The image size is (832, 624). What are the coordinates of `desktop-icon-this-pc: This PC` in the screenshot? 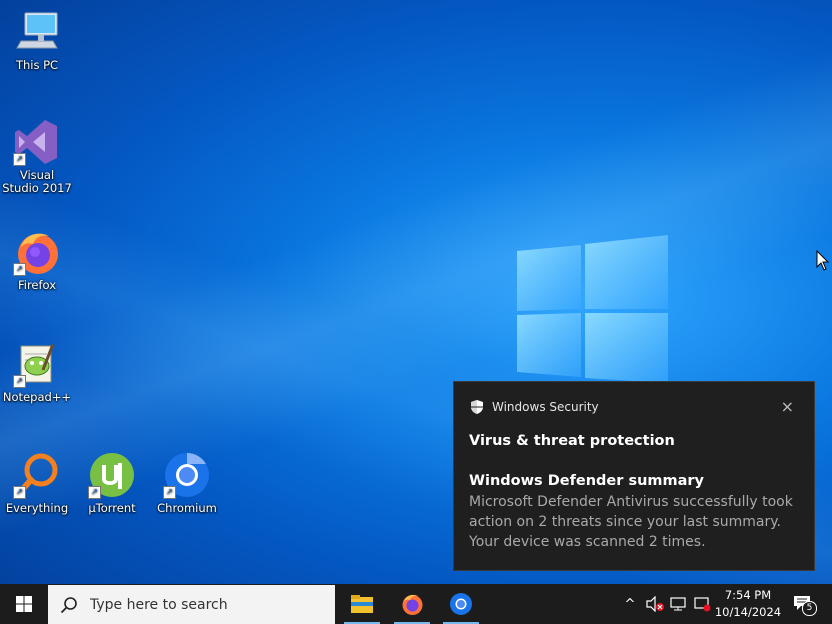 It's located at (37, 40).